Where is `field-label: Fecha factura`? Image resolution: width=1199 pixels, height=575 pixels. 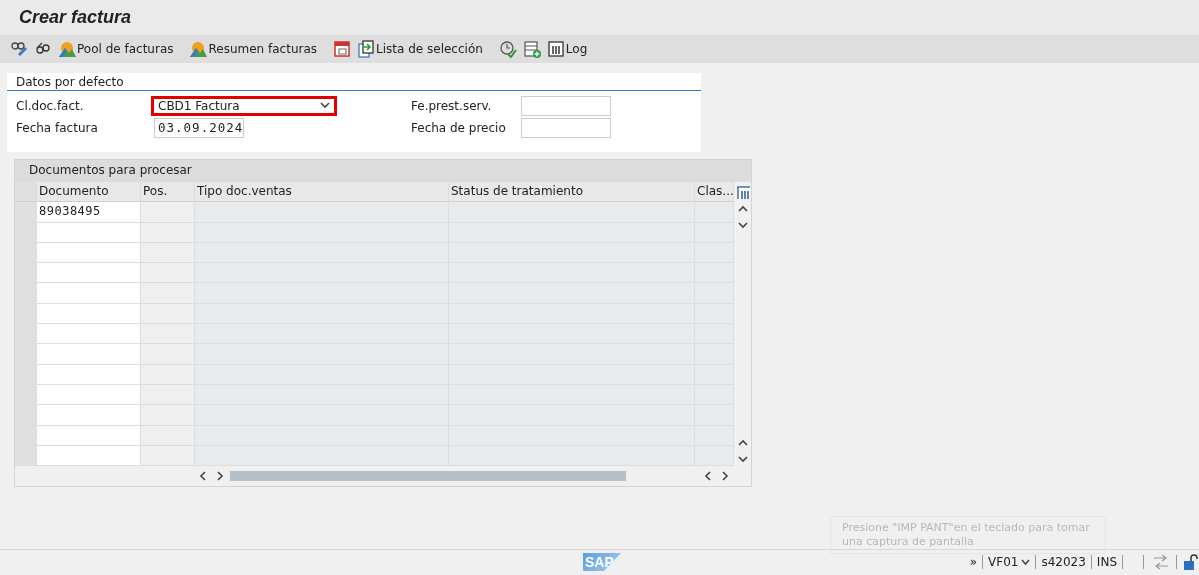
field-label: Fecha factura is located at coordinates (57, 128).